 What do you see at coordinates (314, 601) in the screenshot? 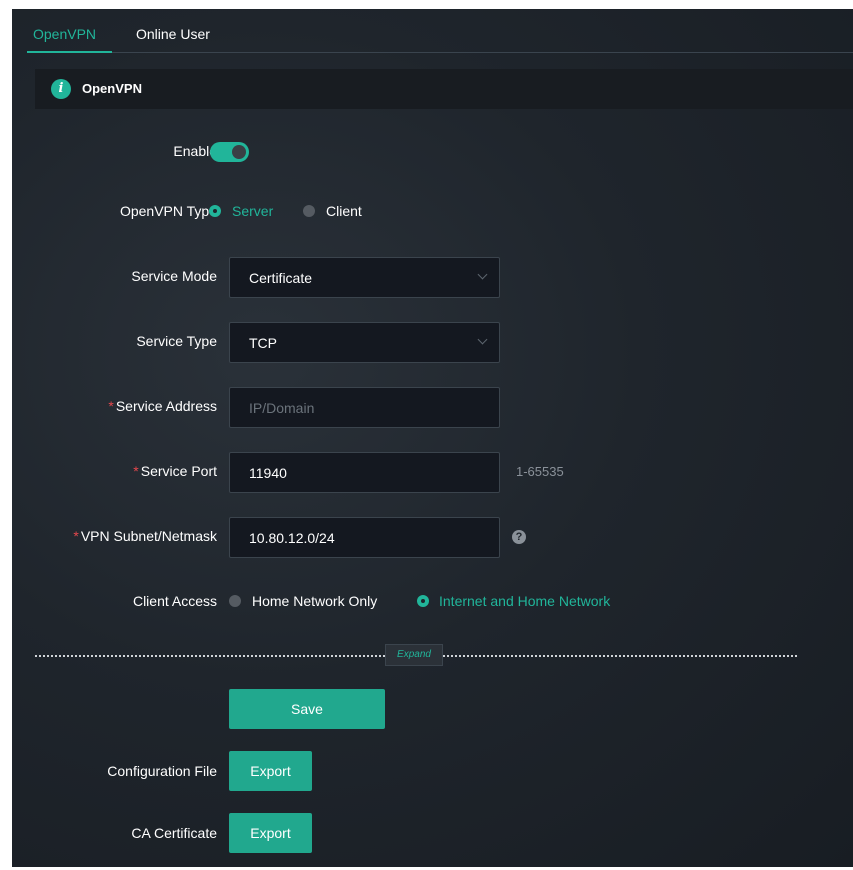
I see `option-home-network-only: Home Network Only` at bounding box center [314, 601].